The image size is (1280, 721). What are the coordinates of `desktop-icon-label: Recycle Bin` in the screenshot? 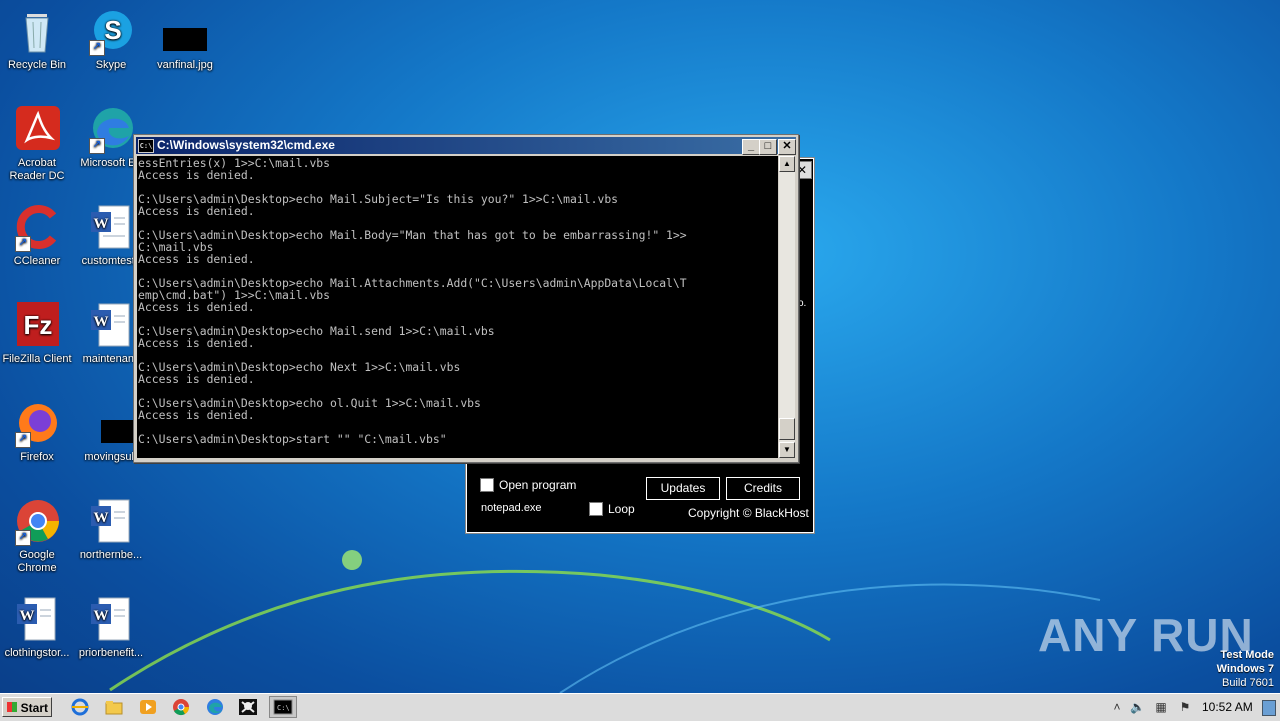 It's located at (37, 65).